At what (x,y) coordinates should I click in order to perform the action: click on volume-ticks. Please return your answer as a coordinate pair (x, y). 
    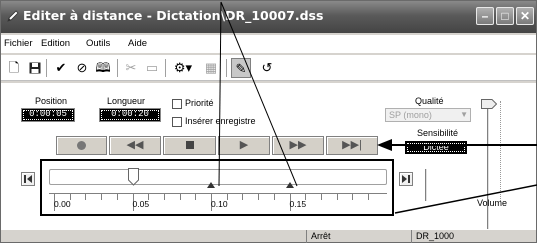
    Looking at the image, I should click on (499, 151).